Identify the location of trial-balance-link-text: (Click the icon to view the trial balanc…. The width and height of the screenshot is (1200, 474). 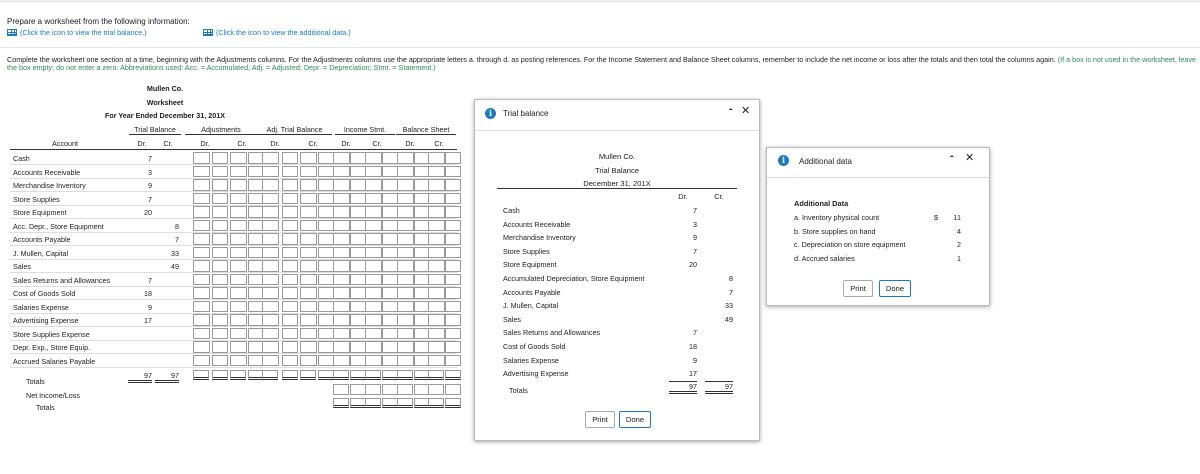
(83, 32).